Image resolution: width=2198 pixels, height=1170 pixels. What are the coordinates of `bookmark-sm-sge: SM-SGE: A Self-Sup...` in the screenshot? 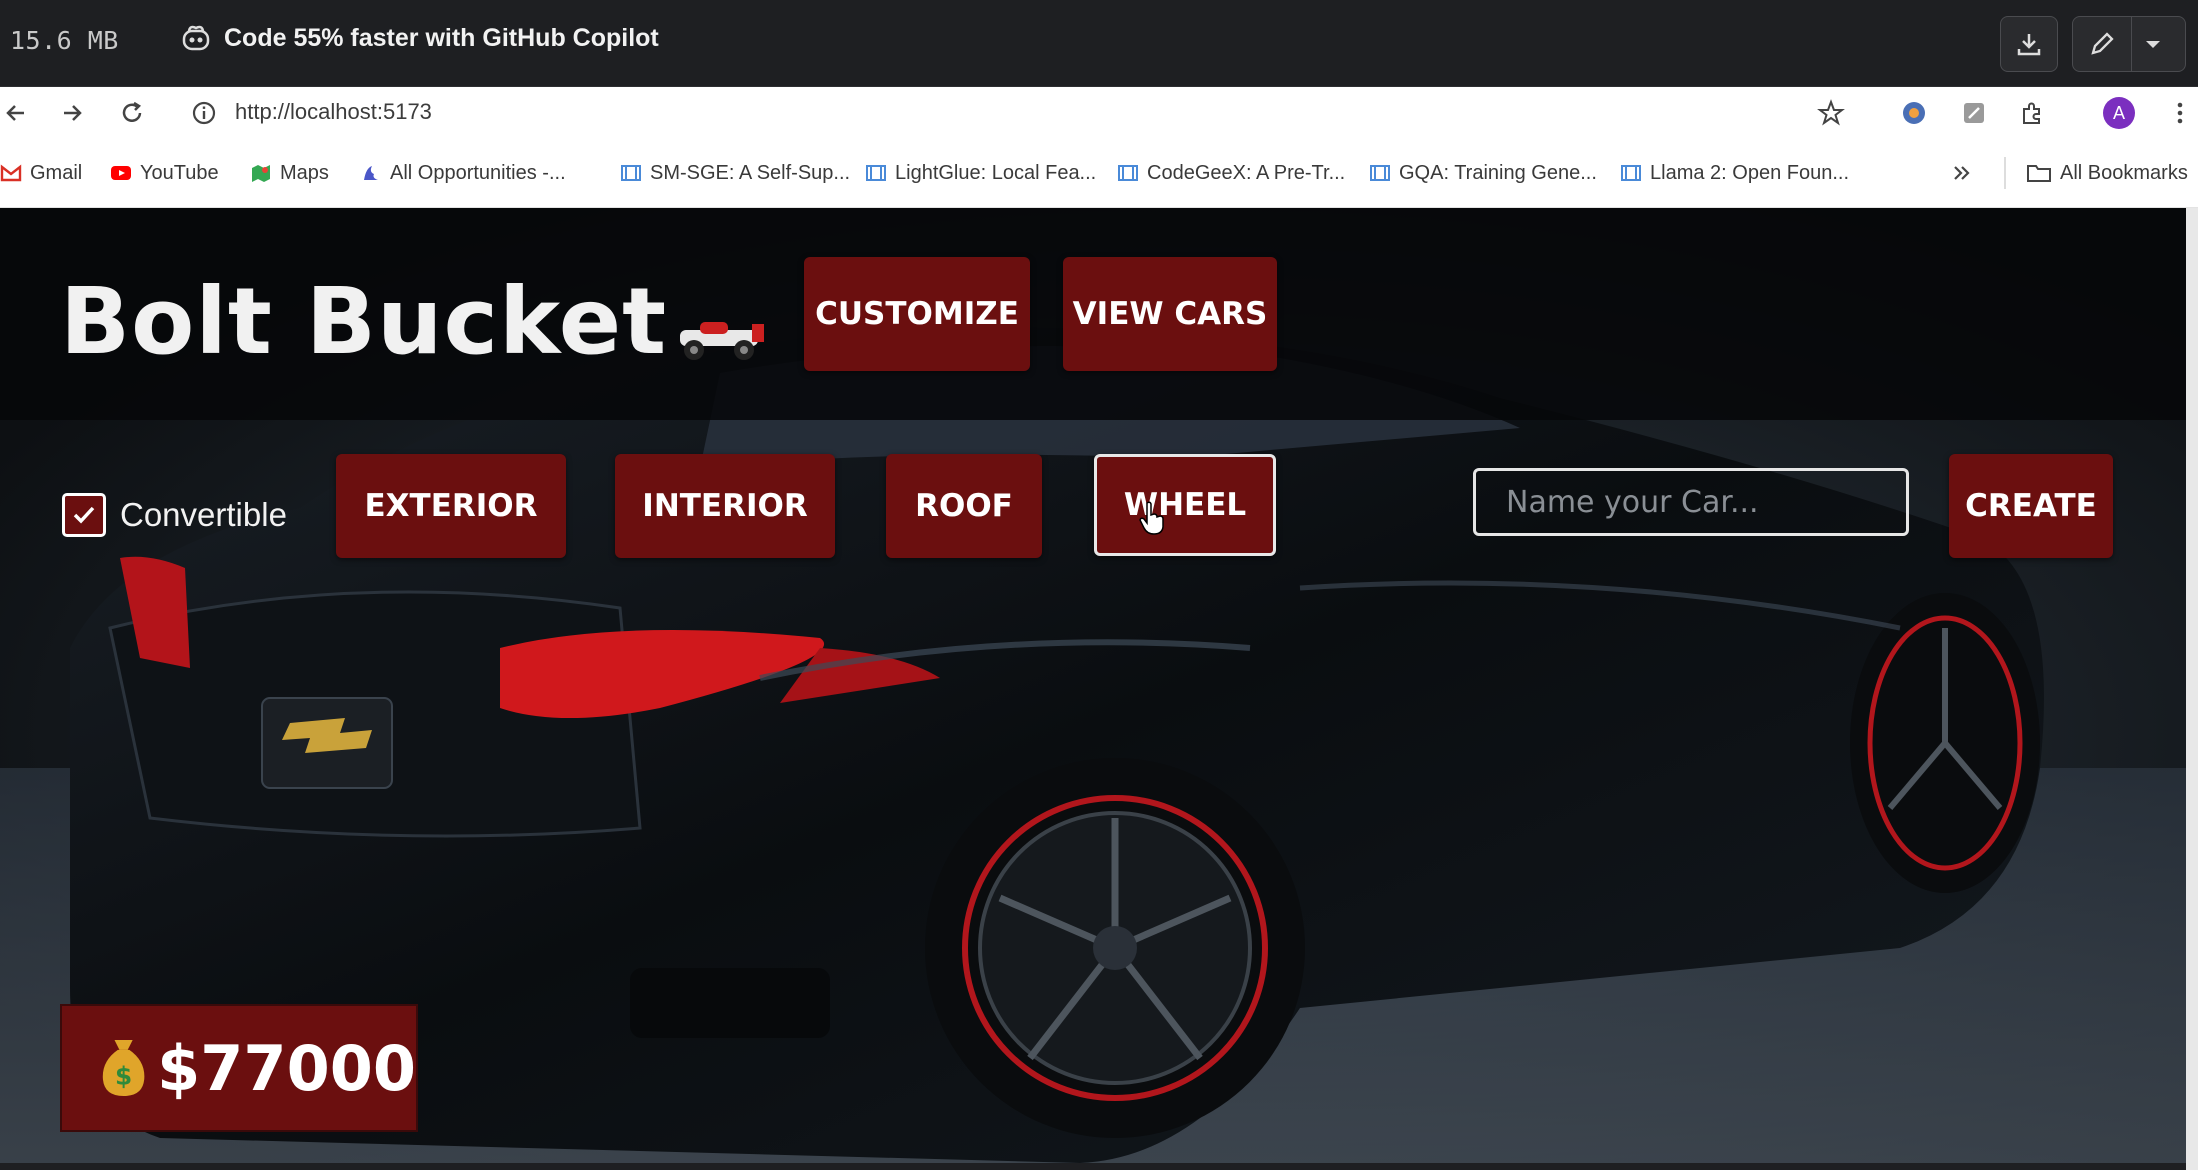 It's located at (735, 173).